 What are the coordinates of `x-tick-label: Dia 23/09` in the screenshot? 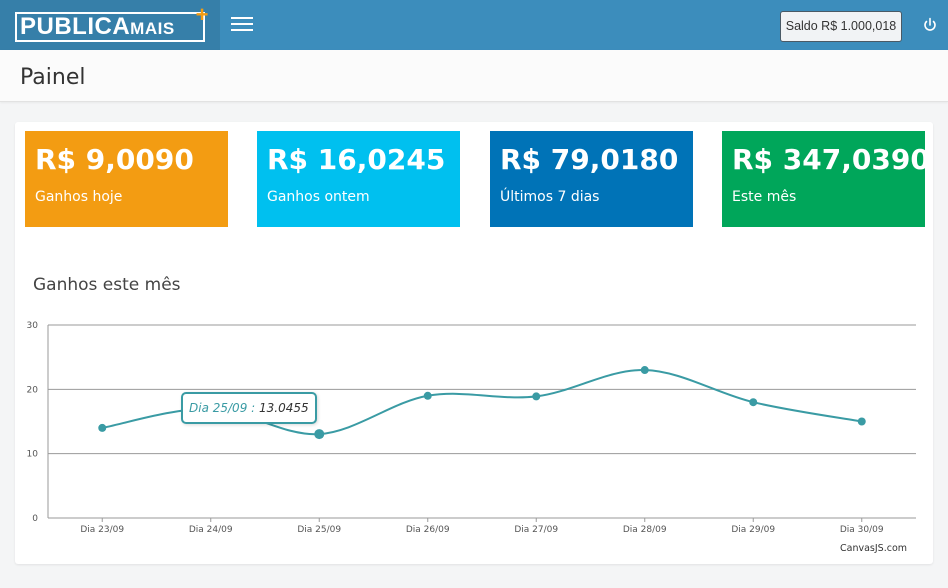 It's located at (102, 530).